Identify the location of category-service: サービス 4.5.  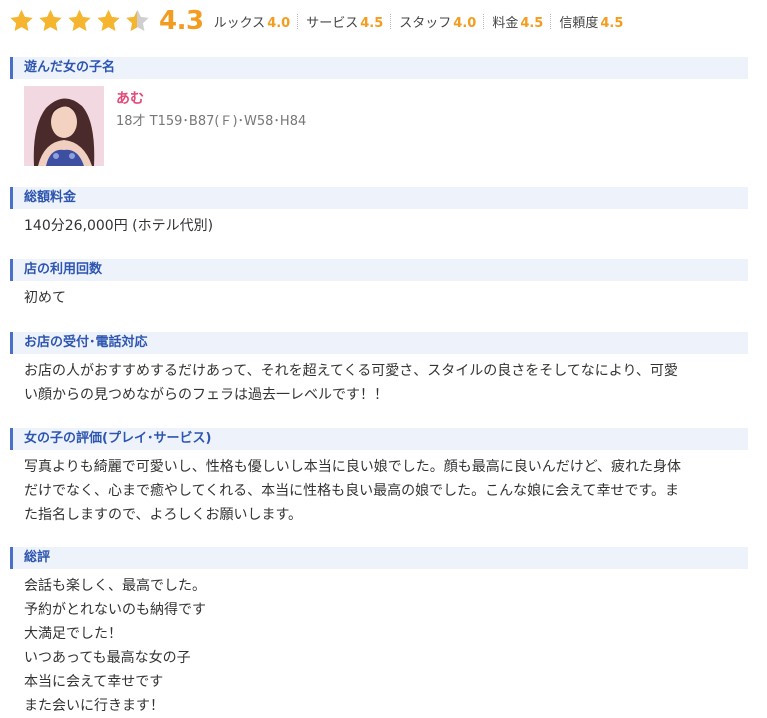
(344, 21).